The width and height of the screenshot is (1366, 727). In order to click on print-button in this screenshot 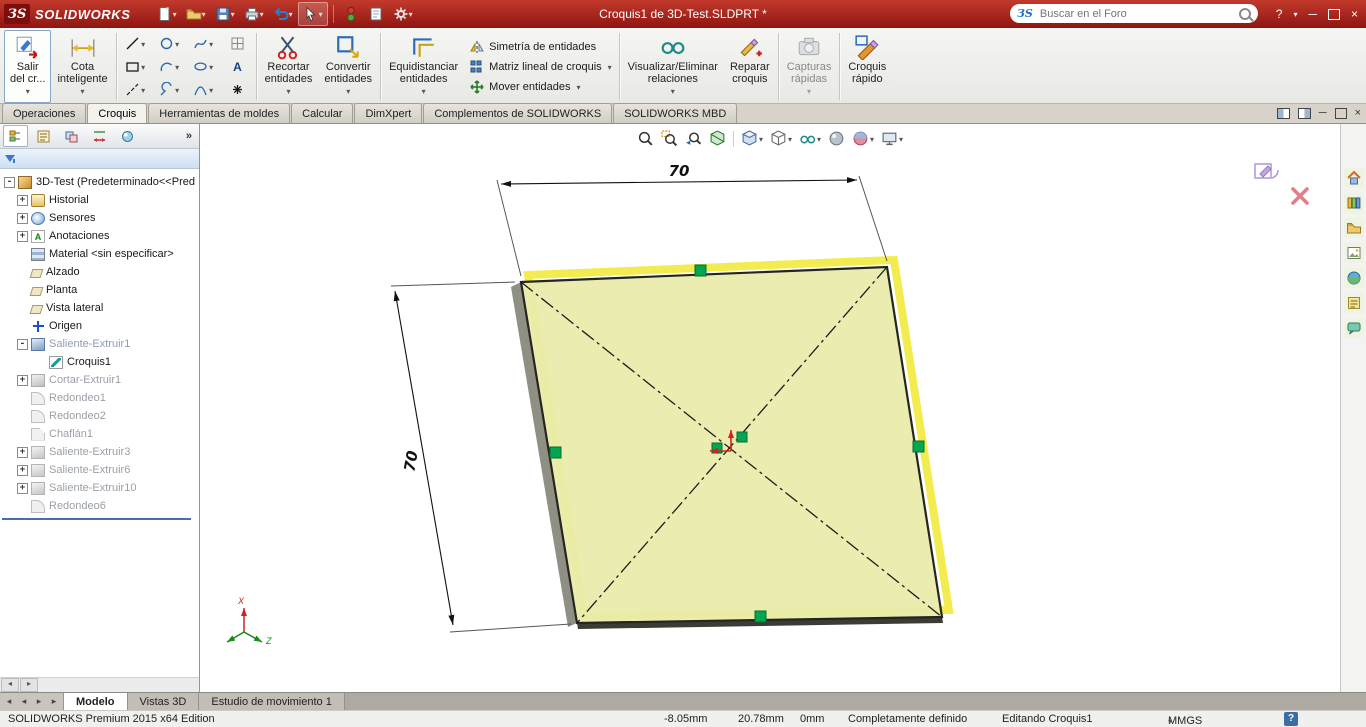, I will do `click(254, 14)`.